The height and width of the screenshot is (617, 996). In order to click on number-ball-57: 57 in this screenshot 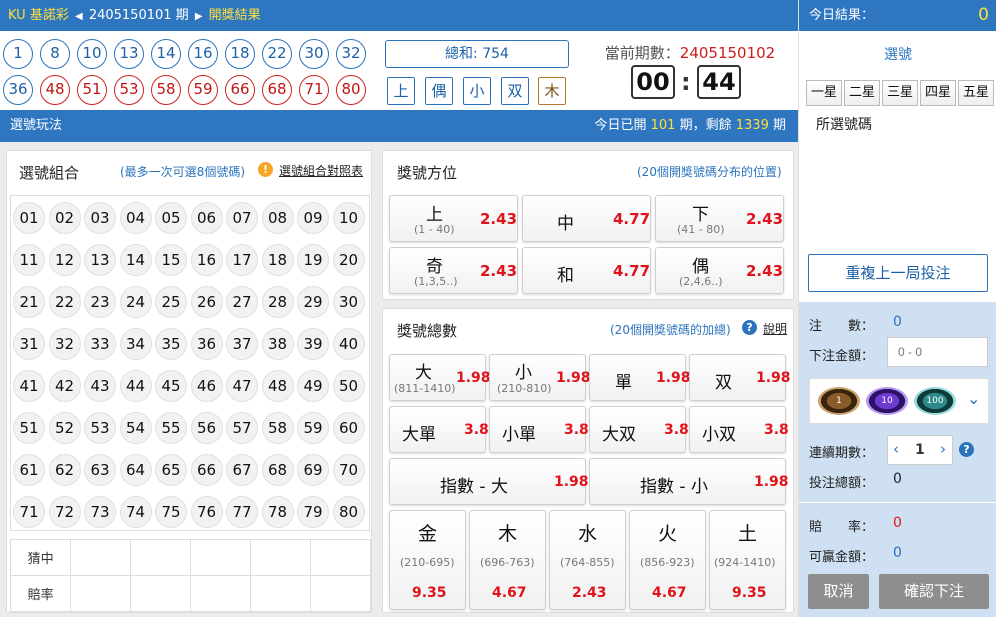, I will do `click(242, 428)`.